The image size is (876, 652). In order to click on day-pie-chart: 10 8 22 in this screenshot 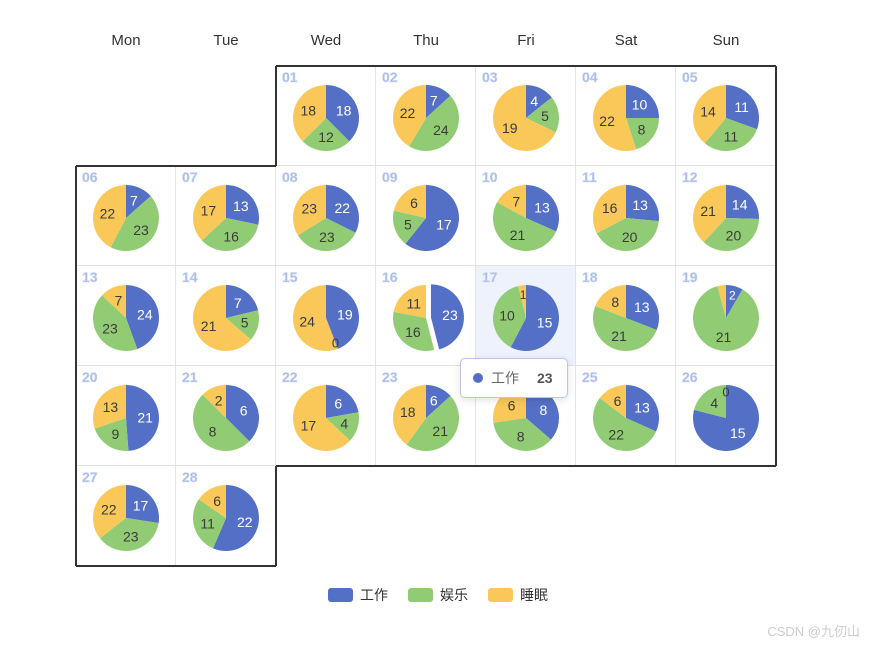, I will do `click(626, 116)`.